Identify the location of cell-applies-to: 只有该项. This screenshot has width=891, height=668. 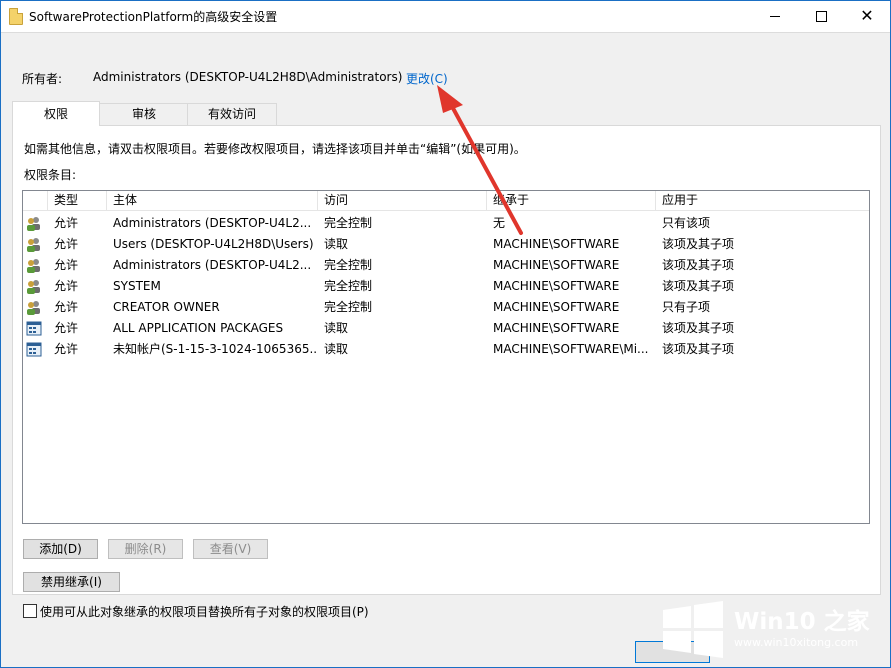
(686, 223).